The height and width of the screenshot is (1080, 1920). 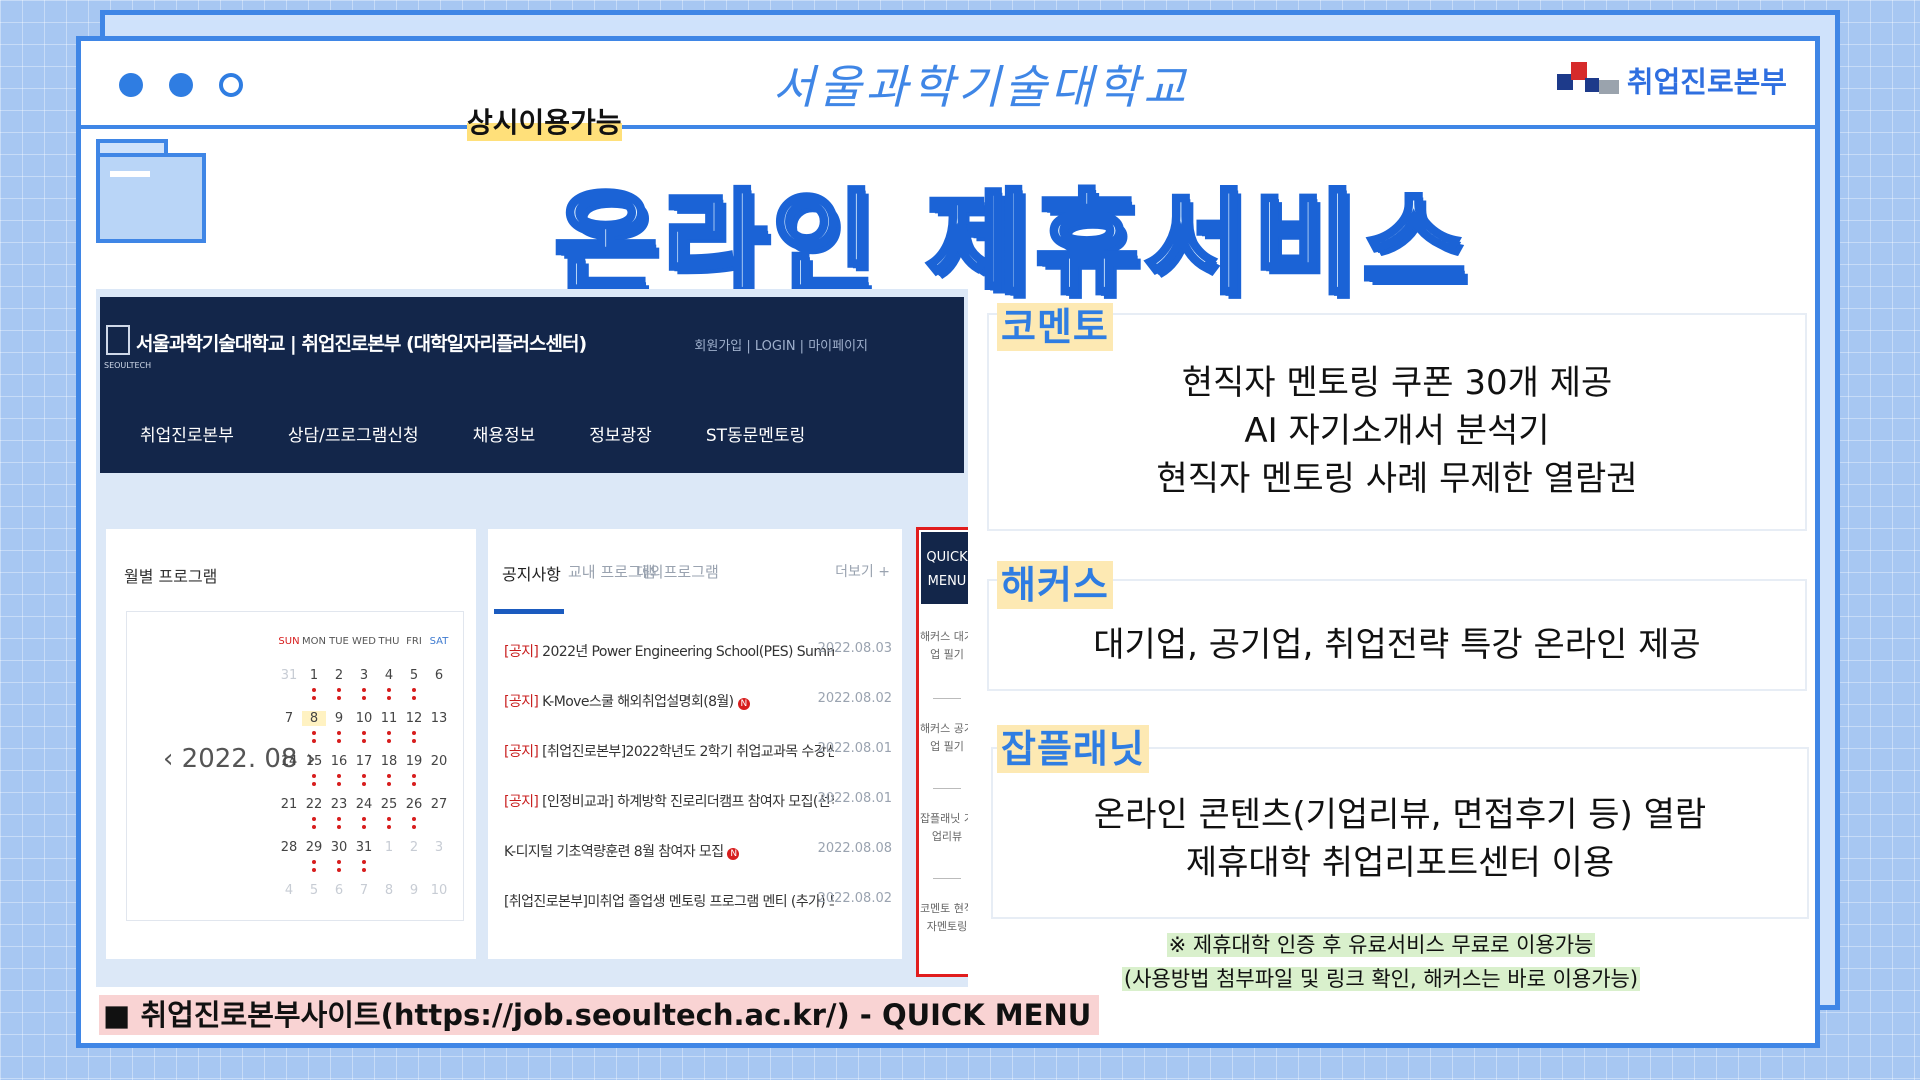 What do you see at coordinates (636, 702) in the screenshot?
I see `notice-text: K-Move스쿨 해외취업설명회(8월)` at bounding box center [636, 702].